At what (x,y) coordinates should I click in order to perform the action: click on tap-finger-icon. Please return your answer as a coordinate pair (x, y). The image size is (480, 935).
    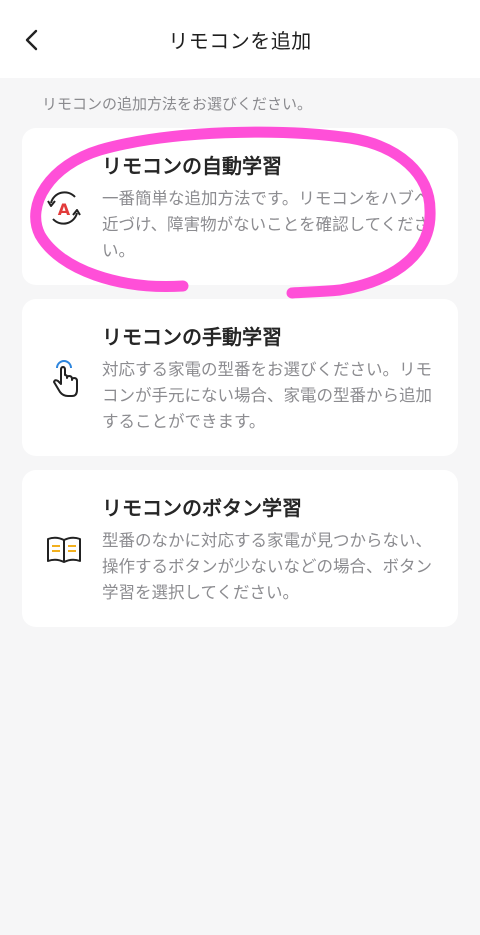
    Looking at the image, I should click on (64, 379).